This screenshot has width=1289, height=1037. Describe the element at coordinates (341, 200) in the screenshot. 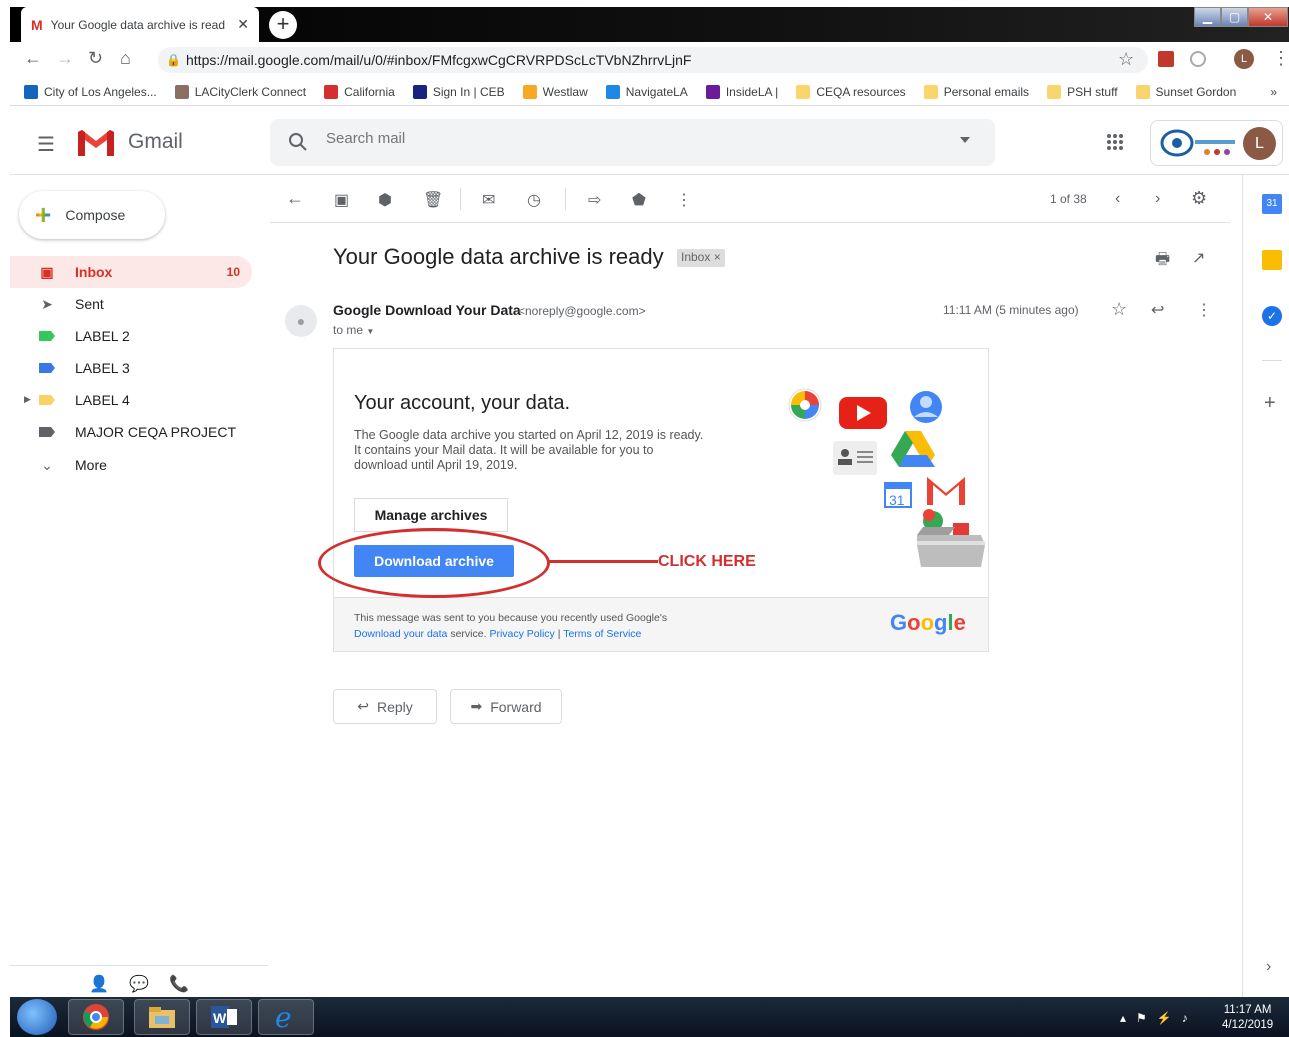

I see `archive-icon: ▣` at that location.